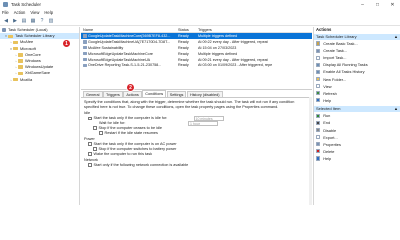  What do you see at coordinates (106, 47) in the screenshot?
I see `task-name: McAfee Sustainability` at bounding box center [106, 47].